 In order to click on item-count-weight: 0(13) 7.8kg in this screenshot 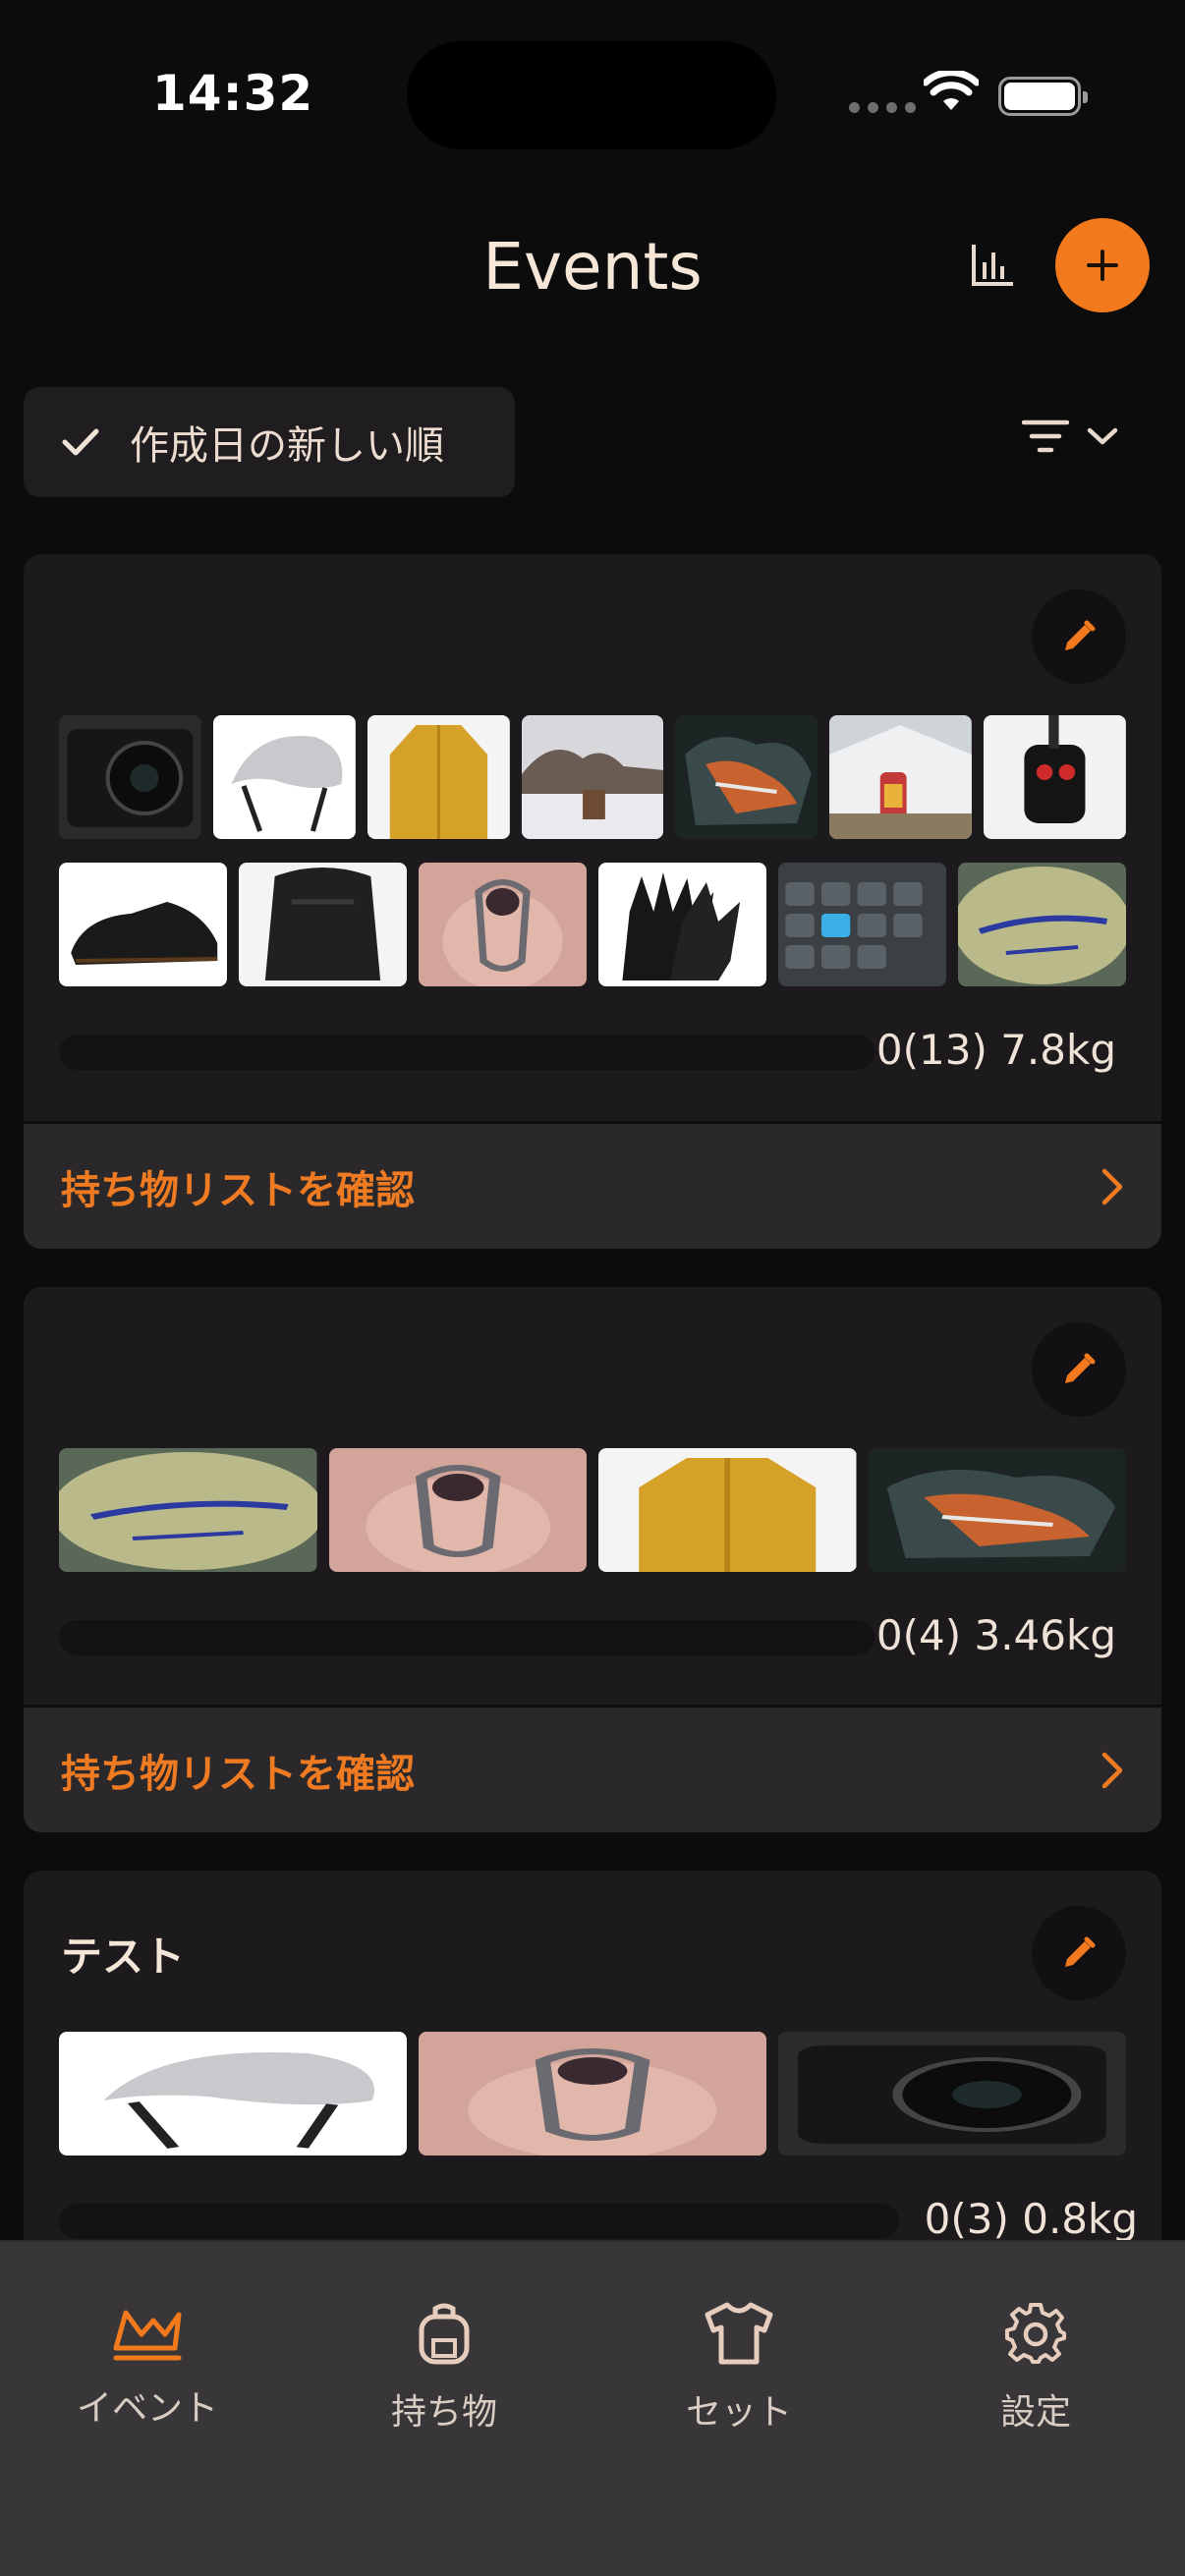, I will do `click(996, 1050)`.